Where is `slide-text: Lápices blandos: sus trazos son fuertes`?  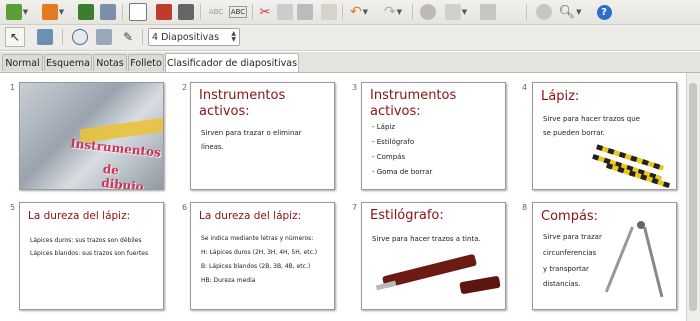 slide-text: Lápices blandos: sus trazos son fuertes is located at coordinates (89, 253).